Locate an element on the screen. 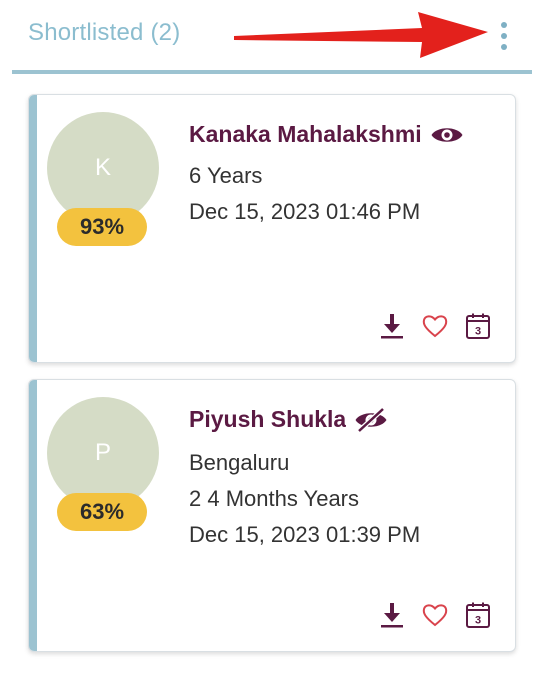 The height and width of the screenshot is (676, 540). more-options-icon is located at coordinates (504, 36).